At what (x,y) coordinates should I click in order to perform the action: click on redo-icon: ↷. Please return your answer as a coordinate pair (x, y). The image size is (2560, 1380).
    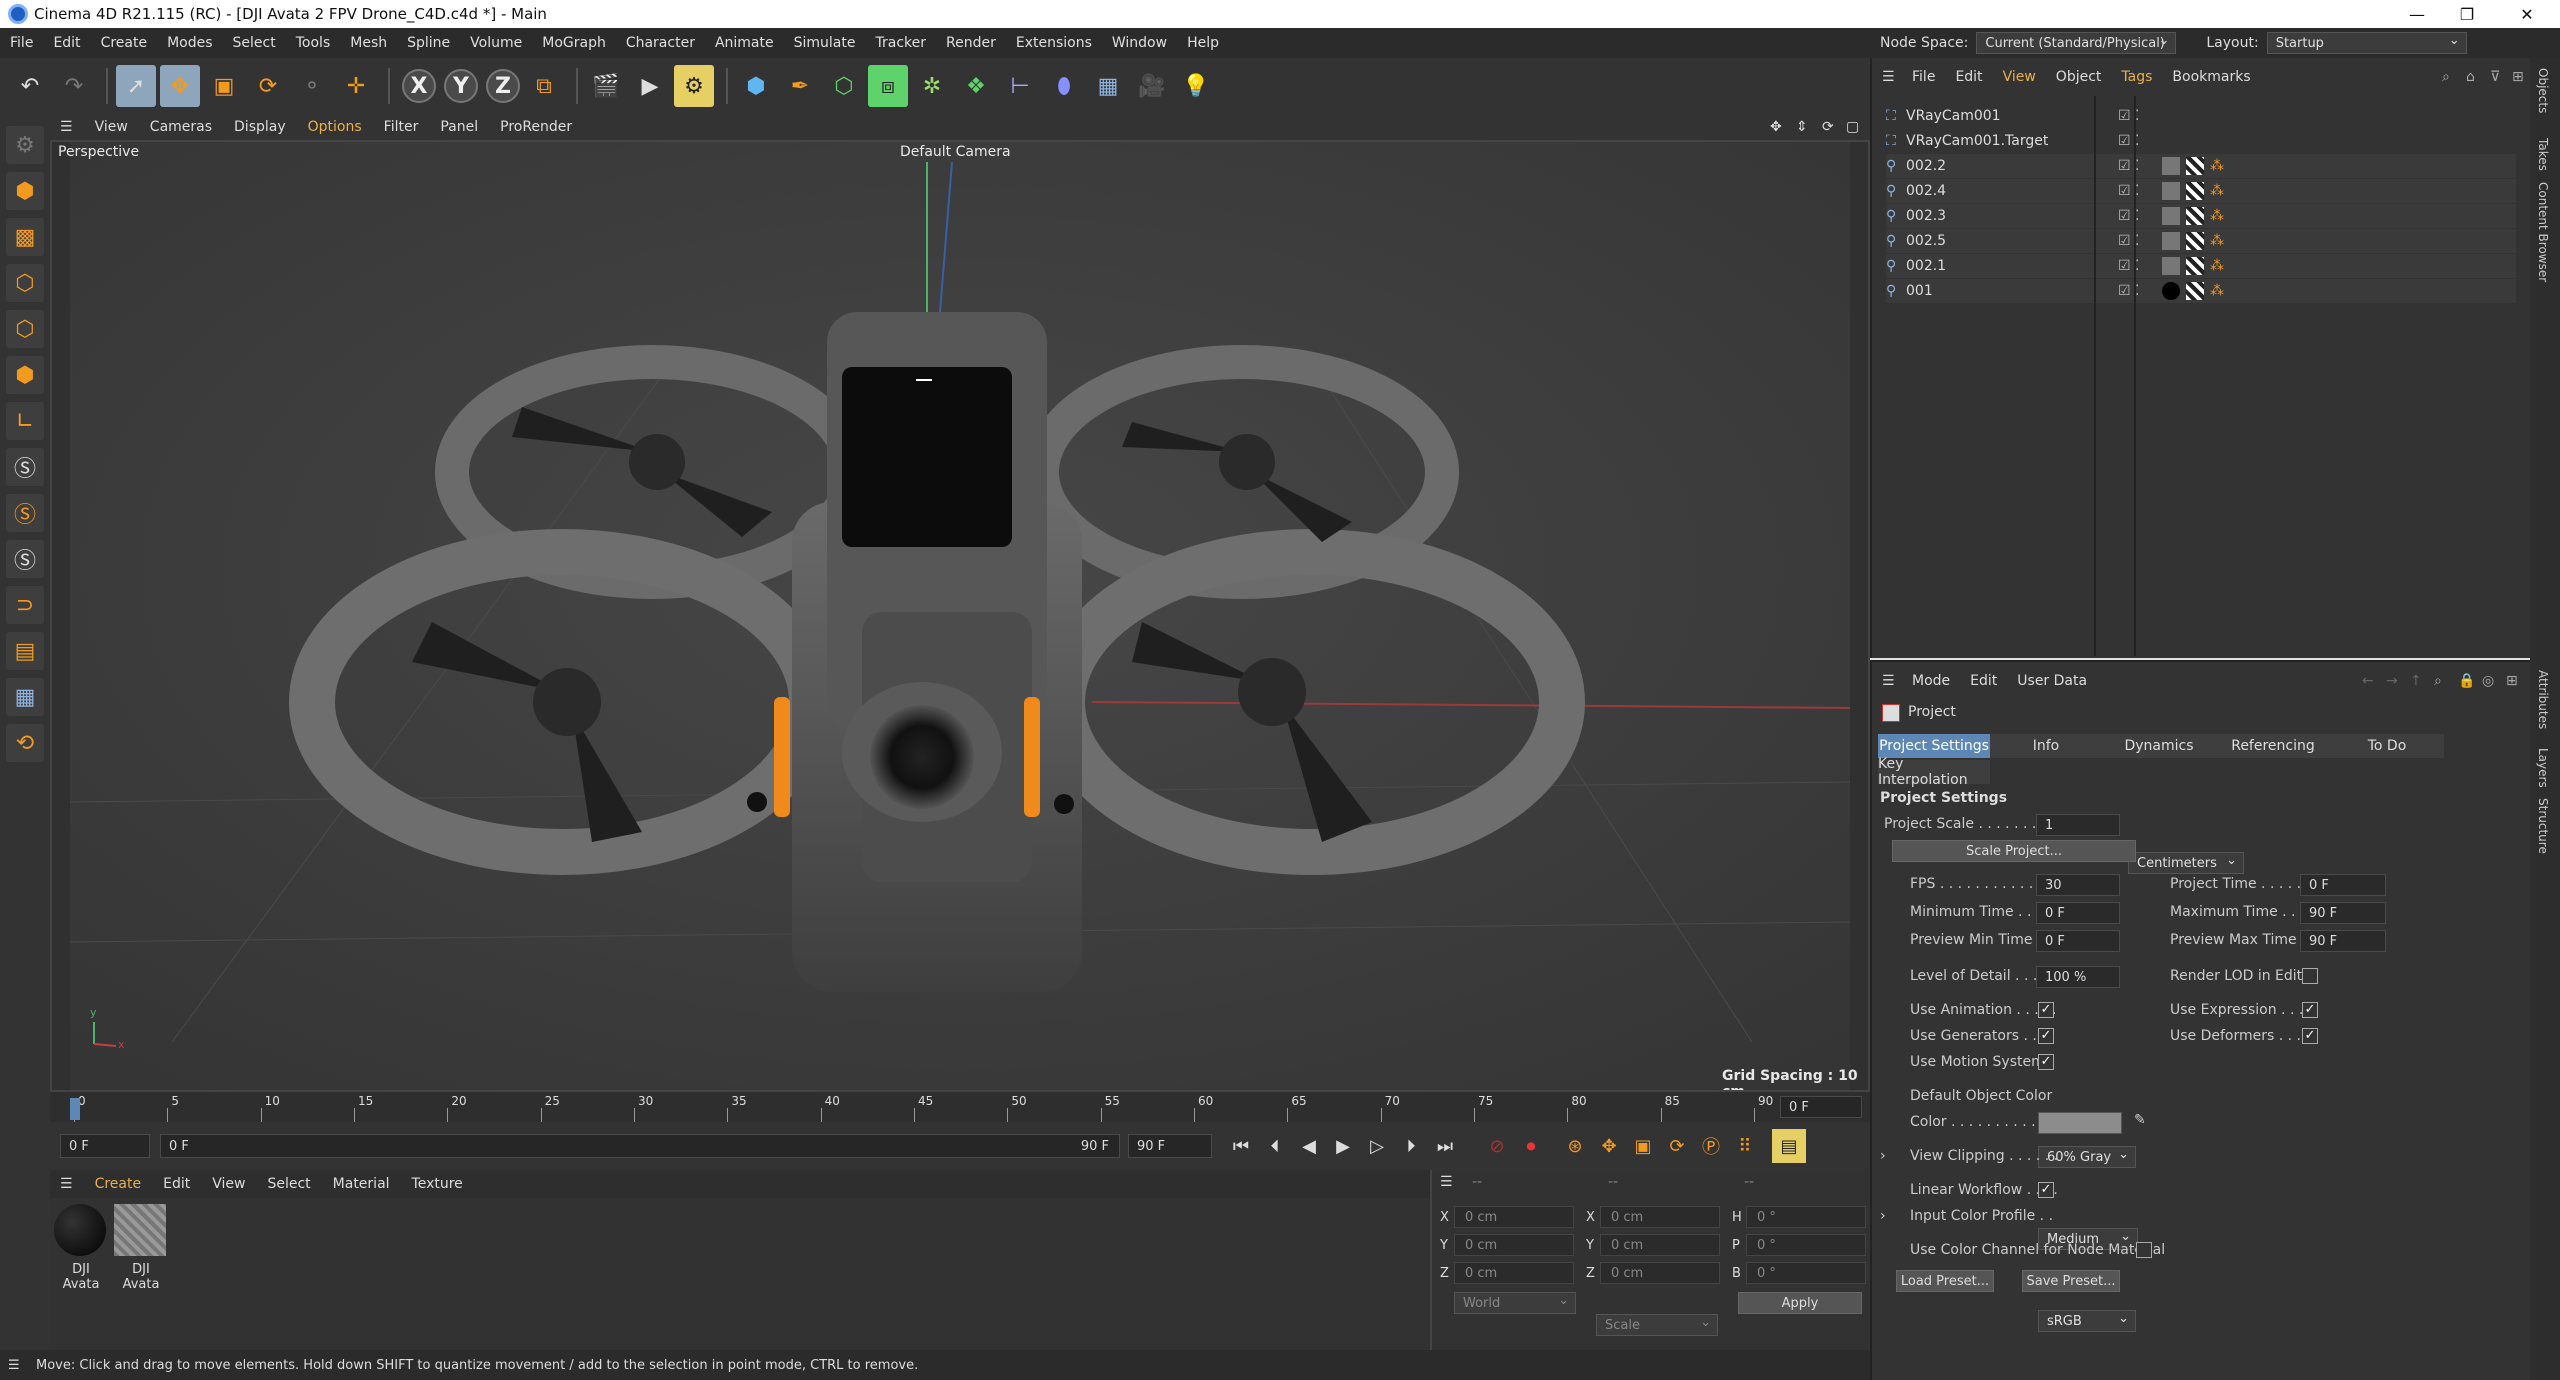
    Looking at the image, I should click on (74, 86).